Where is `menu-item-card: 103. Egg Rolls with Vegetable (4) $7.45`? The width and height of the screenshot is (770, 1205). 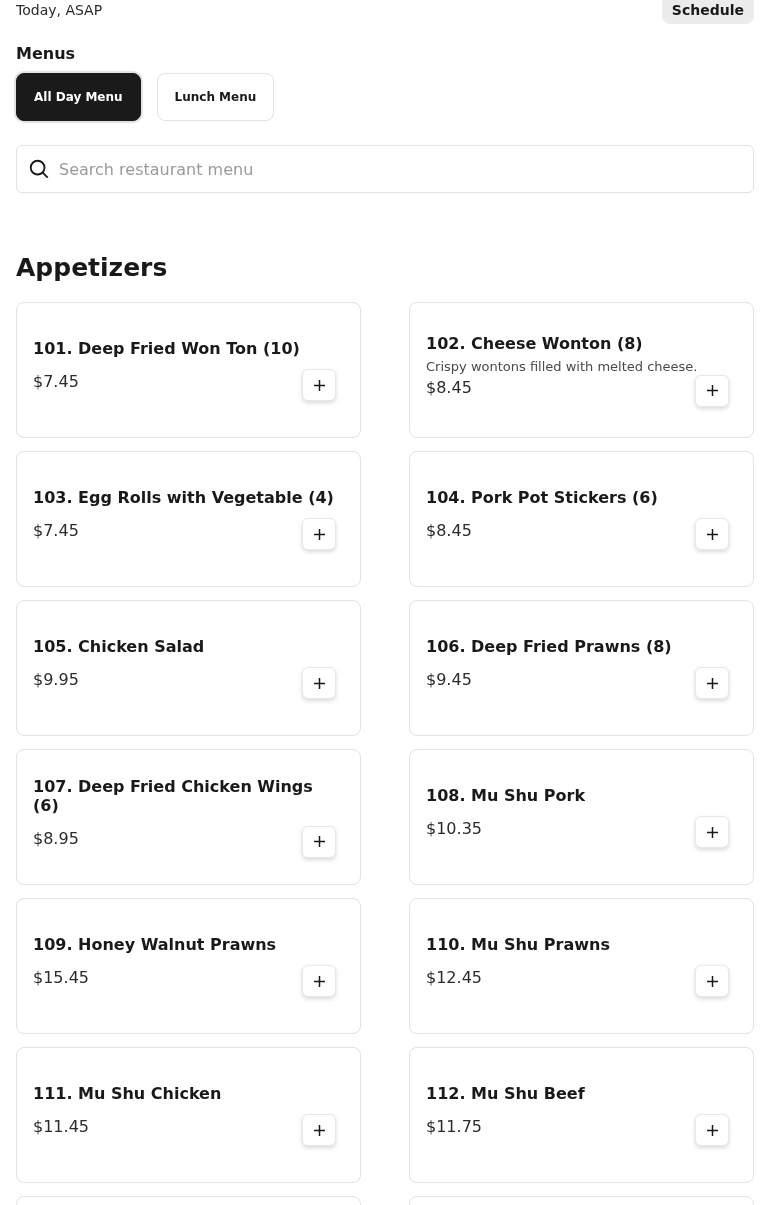 menu-item-card: 103. Egg Rolls with Vegetable (4) $7.45 is located at coordinates (188, 519).